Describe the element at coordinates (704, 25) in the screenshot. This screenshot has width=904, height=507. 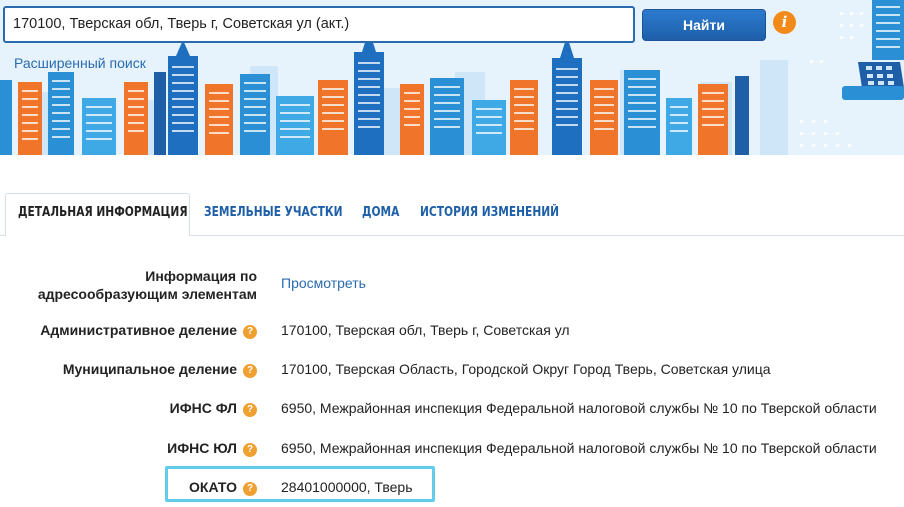
I see `find-button: Найти` at that location.